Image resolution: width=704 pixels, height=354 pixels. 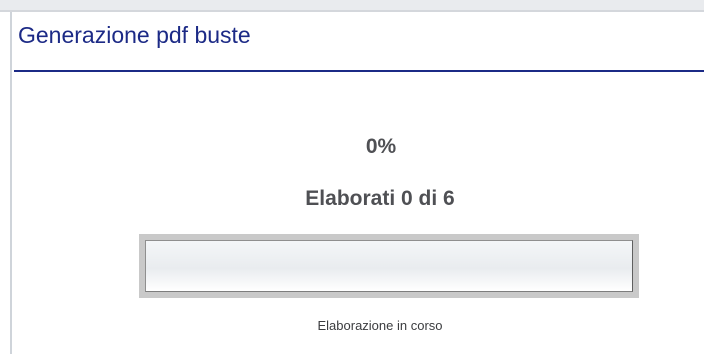 What do you see at coordinates (359, 71) in the screenshot?
I see `title-underline` at bounding box center [359, 71].